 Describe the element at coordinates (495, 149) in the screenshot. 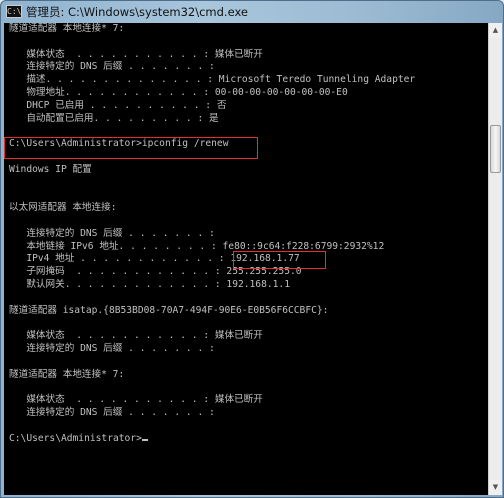

I see `scrollbar-thumb` at that location.